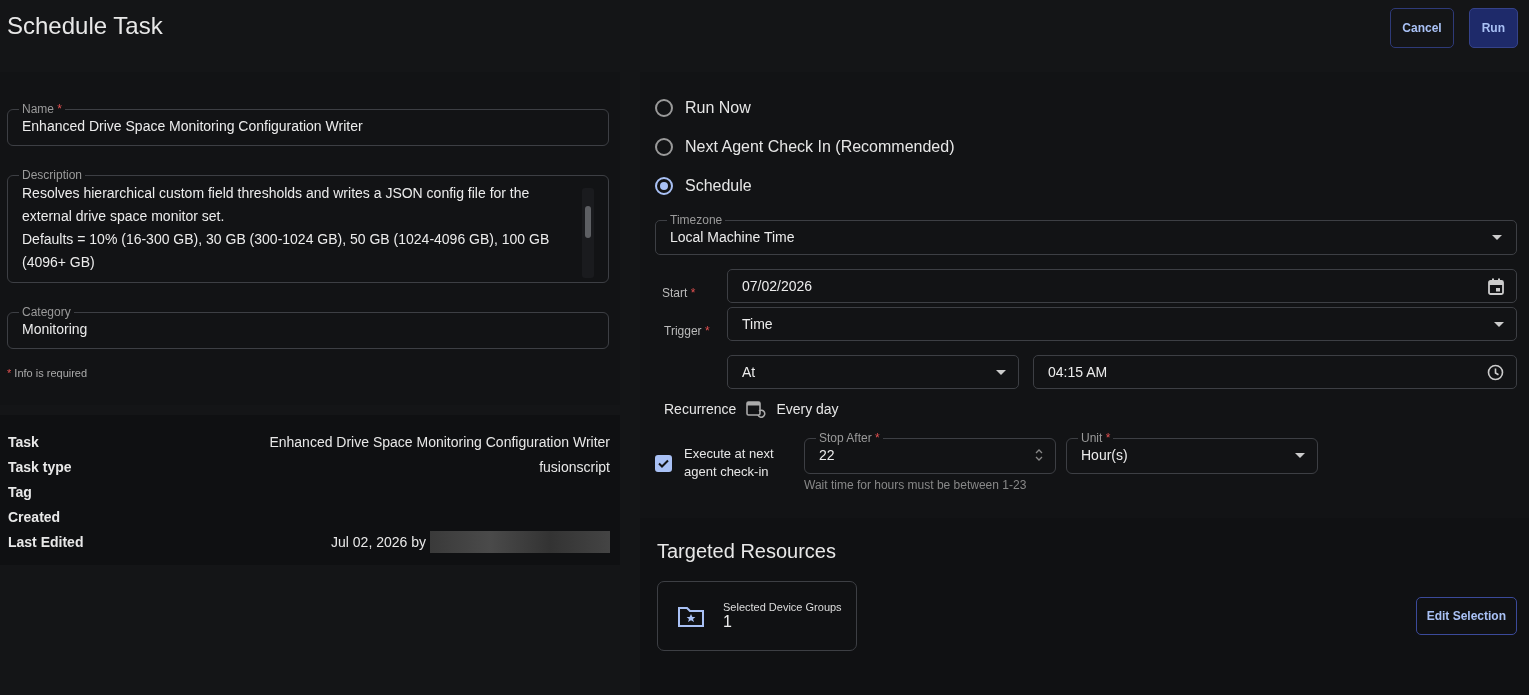 This screenshot has width=1529, height=695. I want to click on unit-select: Unit * Hour(s), so click(1192, 452).